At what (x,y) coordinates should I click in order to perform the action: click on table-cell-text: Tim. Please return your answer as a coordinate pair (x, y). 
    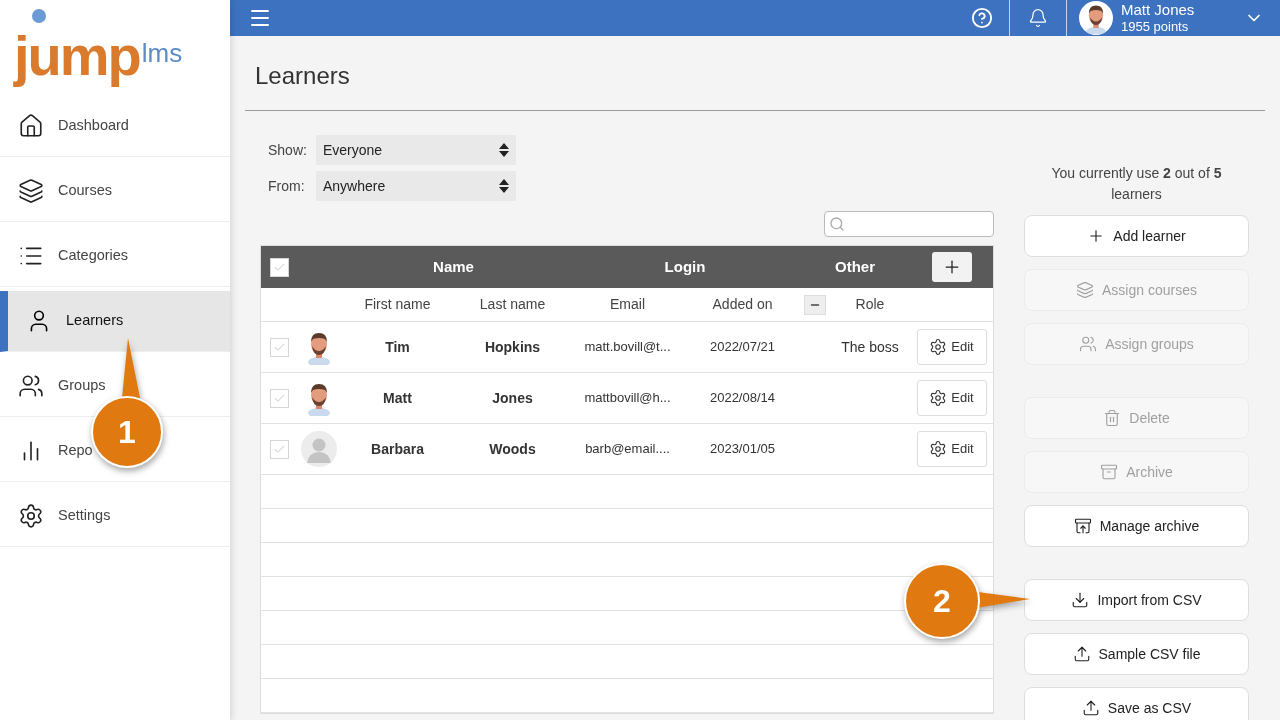
    Looking at the image, I should click on (397, 347).